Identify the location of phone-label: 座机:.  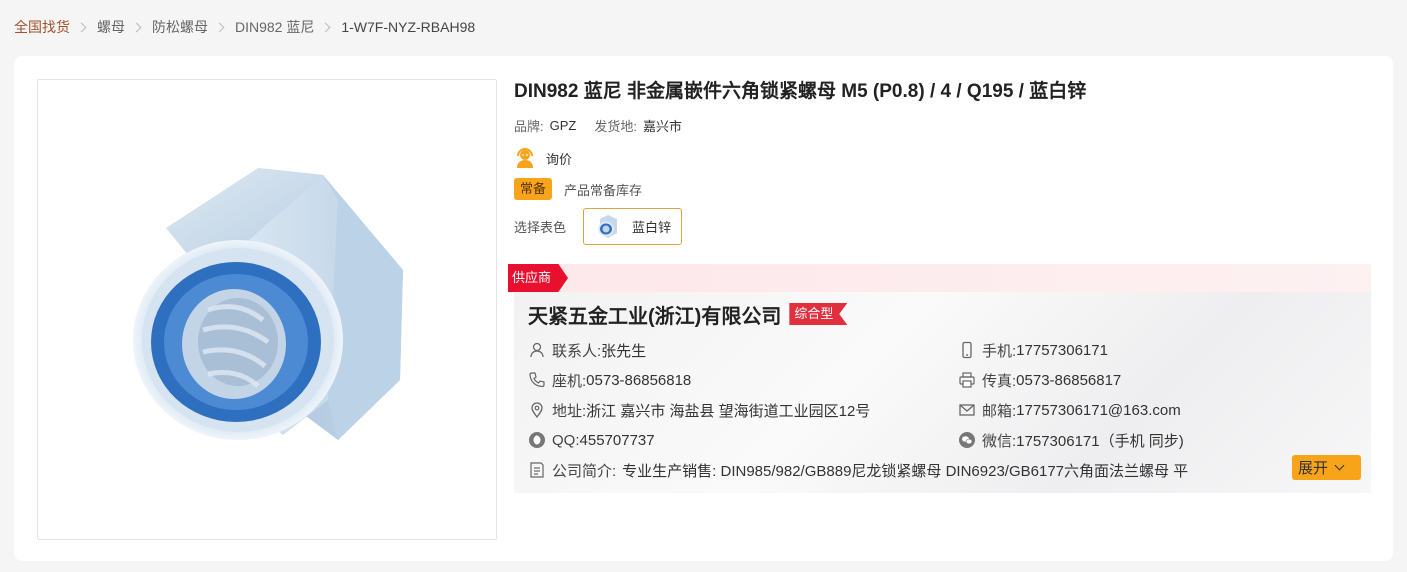
(569, 381).